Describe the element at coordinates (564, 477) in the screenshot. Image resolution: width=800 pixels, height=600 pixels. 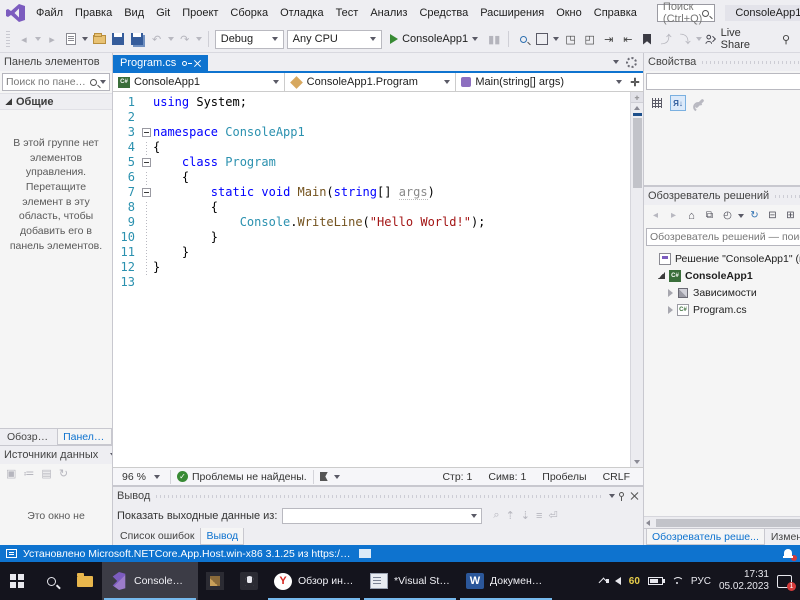
I see `spaces-label: Пробелы` at that location.